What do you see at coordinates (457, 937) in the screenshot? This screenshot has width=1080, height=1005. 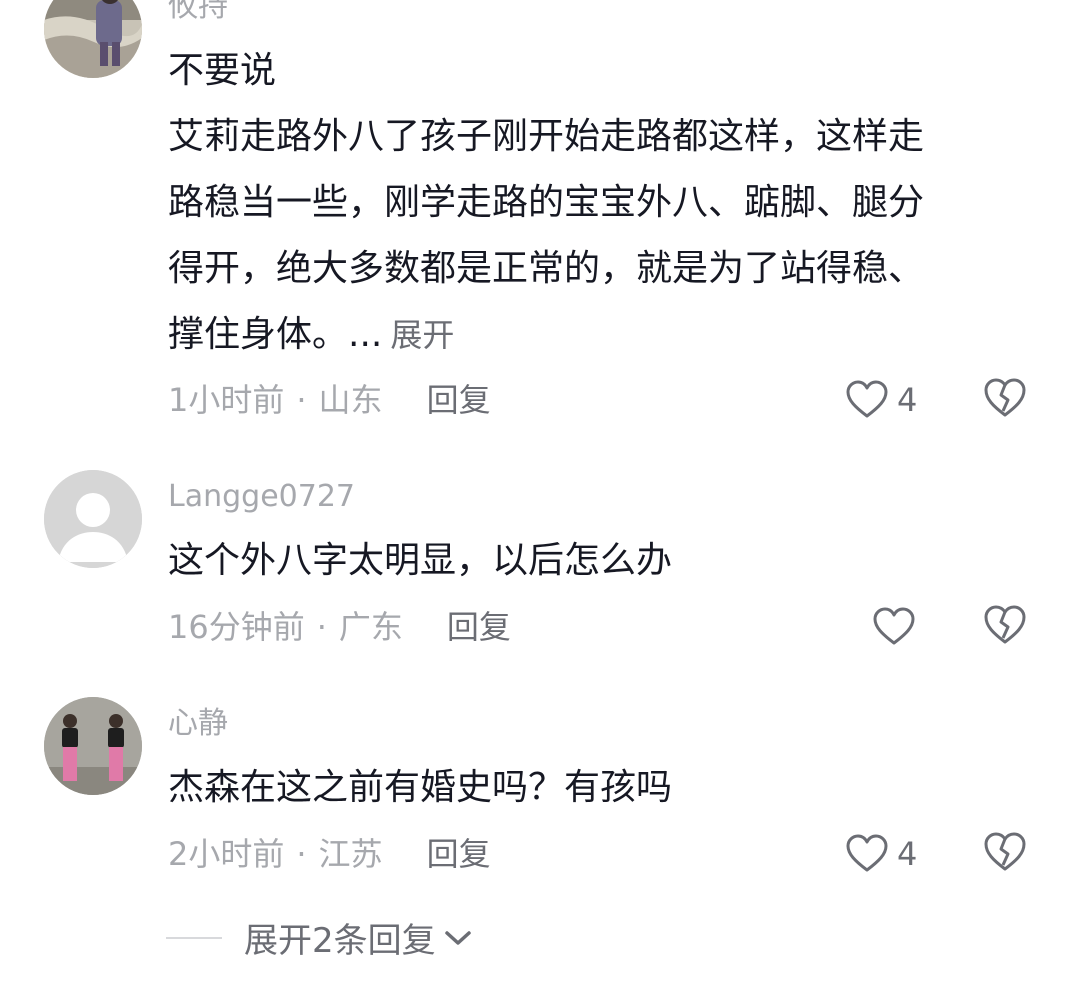 I see `chevron-down-icon` at bounding box center [457, 937].